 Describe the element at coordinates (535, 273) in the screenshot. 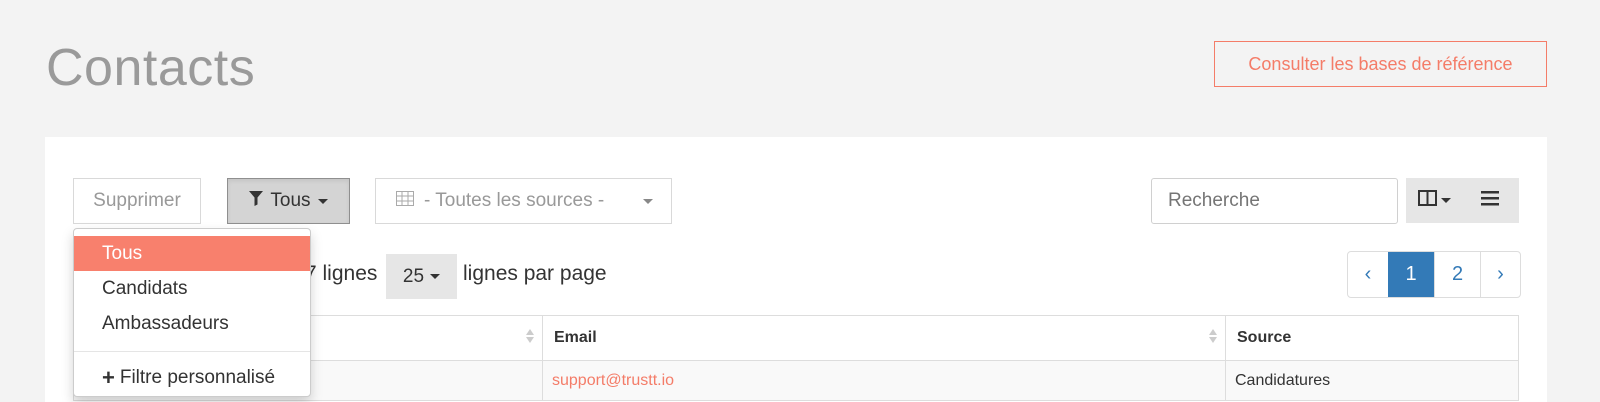

I see `per-page-label: lignes par page` at that location.